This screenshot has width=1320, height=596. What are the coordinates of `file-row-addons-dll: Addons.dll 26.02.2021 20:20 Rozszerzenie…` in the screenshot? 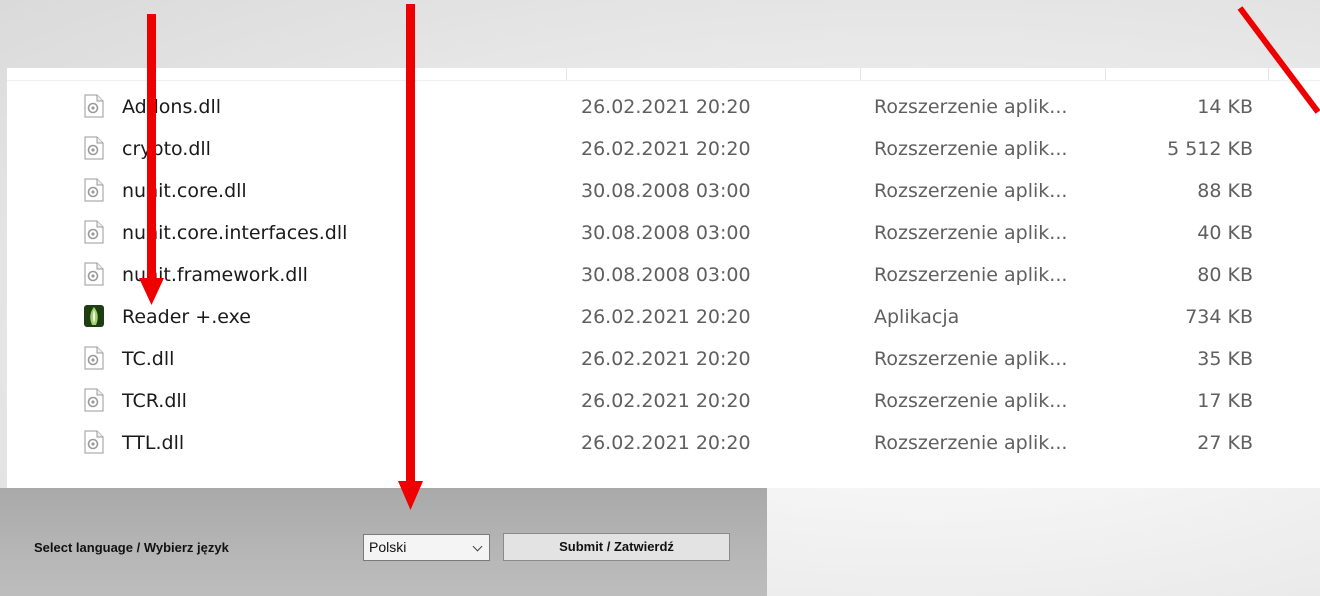 It's located at (663, 107).